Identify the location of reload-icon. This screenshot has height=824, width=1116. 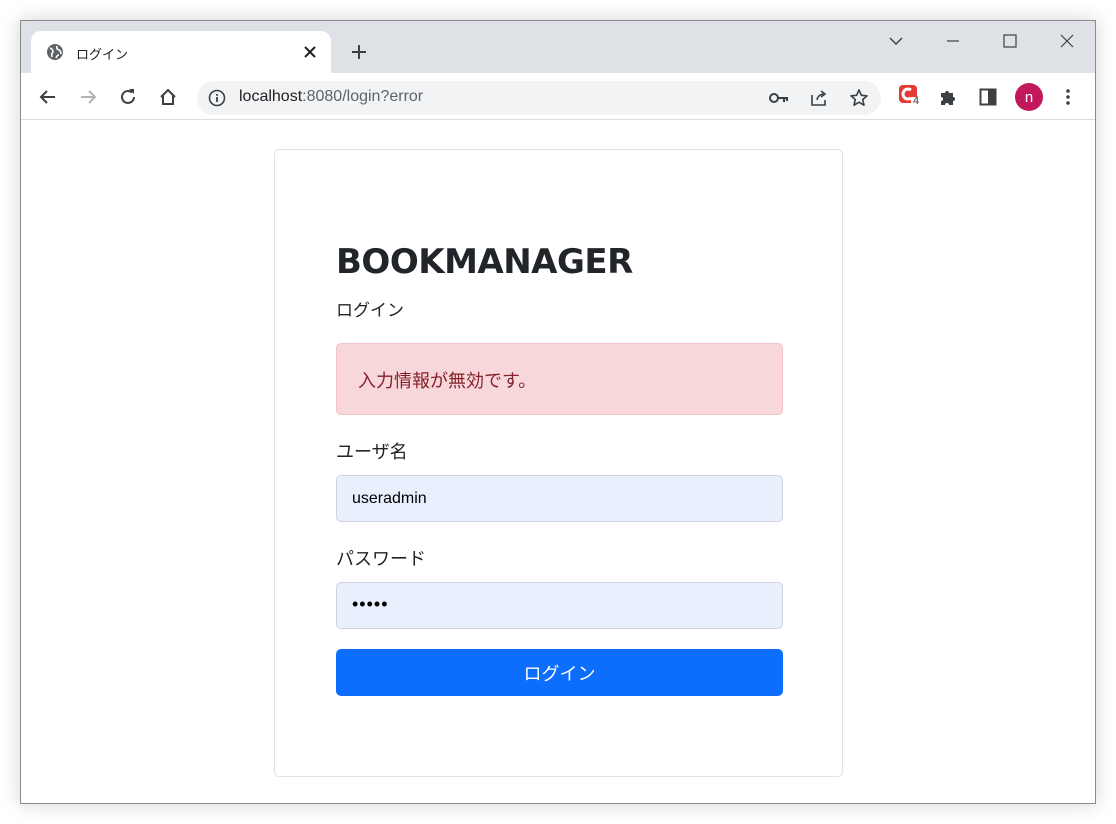
(128, 97).